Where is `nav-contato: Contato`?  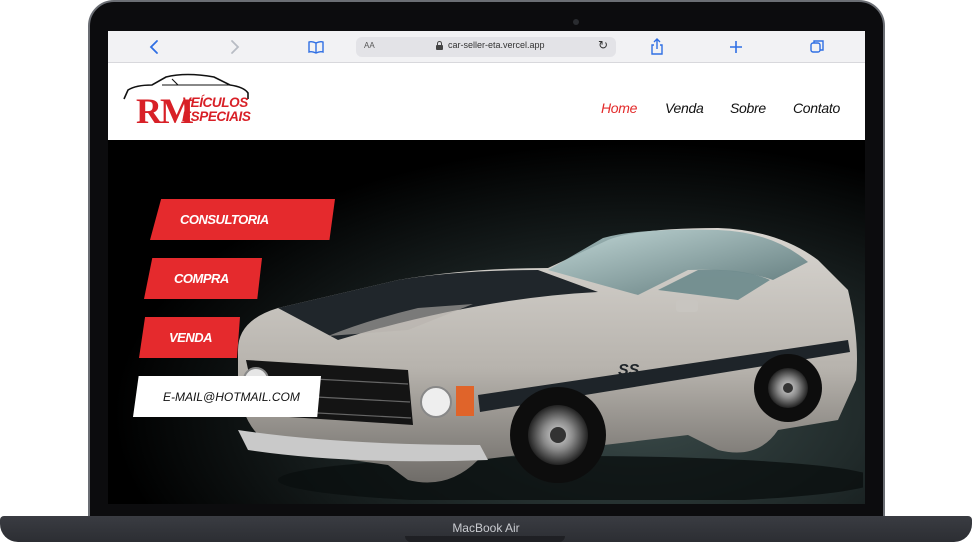 nav-contato: Contato is located at coordinates (816, 108).